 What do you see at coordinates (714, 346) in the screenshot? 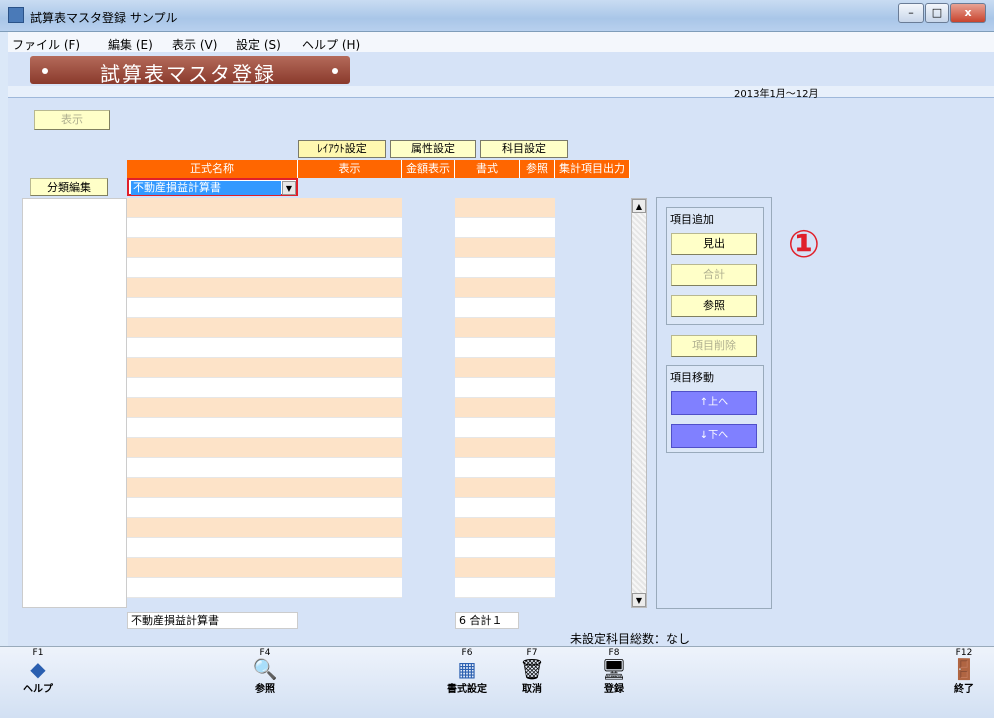
I see `delete-item-button: 項目削除` at bounding box center [714, 346].